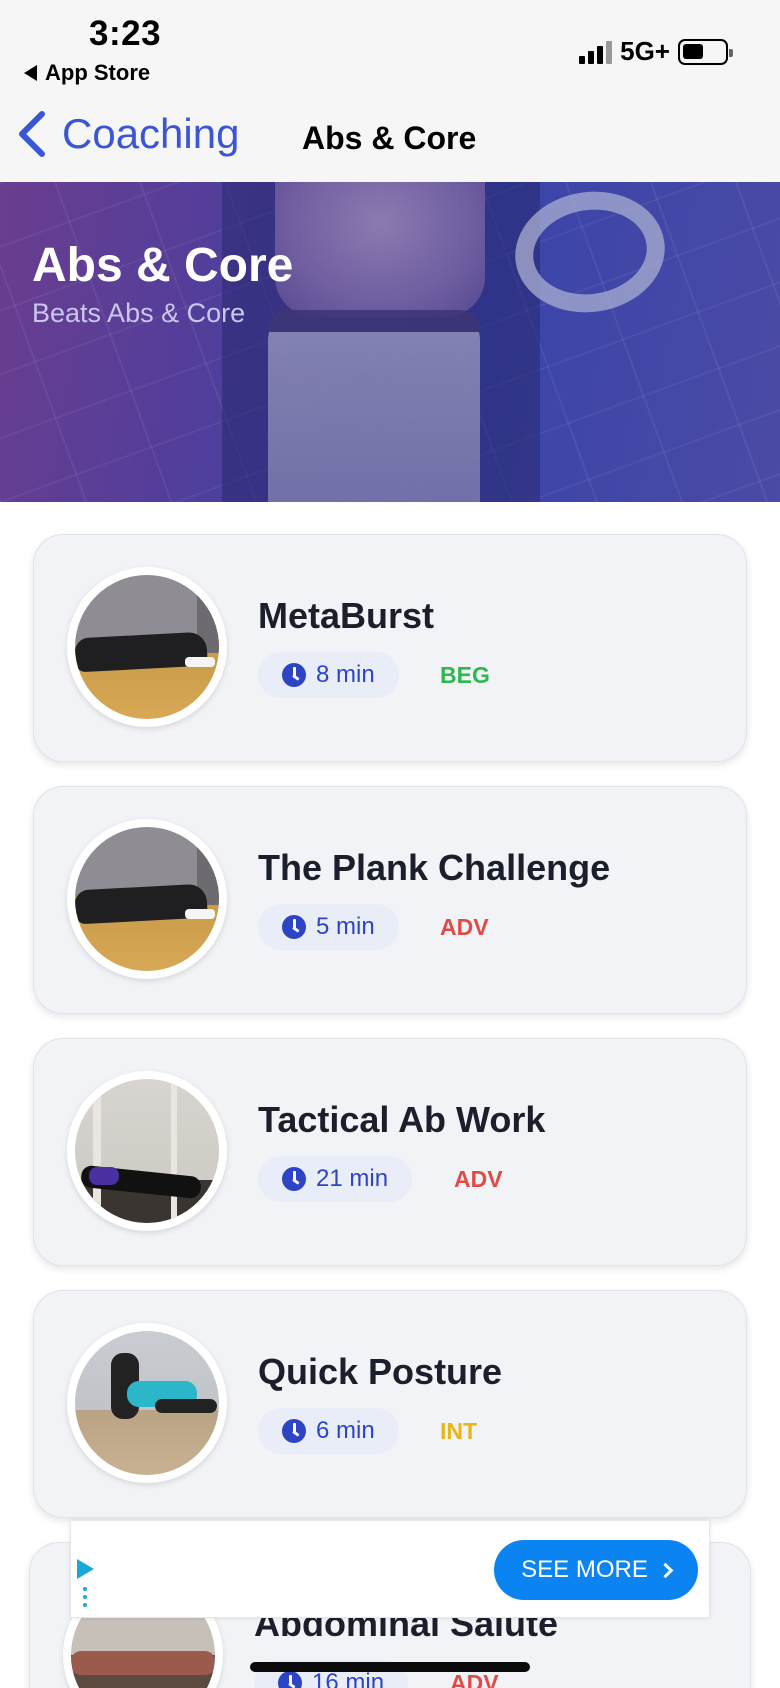 The image size is (780, 1688). Describe the element at coordinates (584, 1569) in the screenshot. I see `see-more-label: SEE MORE` at that location.